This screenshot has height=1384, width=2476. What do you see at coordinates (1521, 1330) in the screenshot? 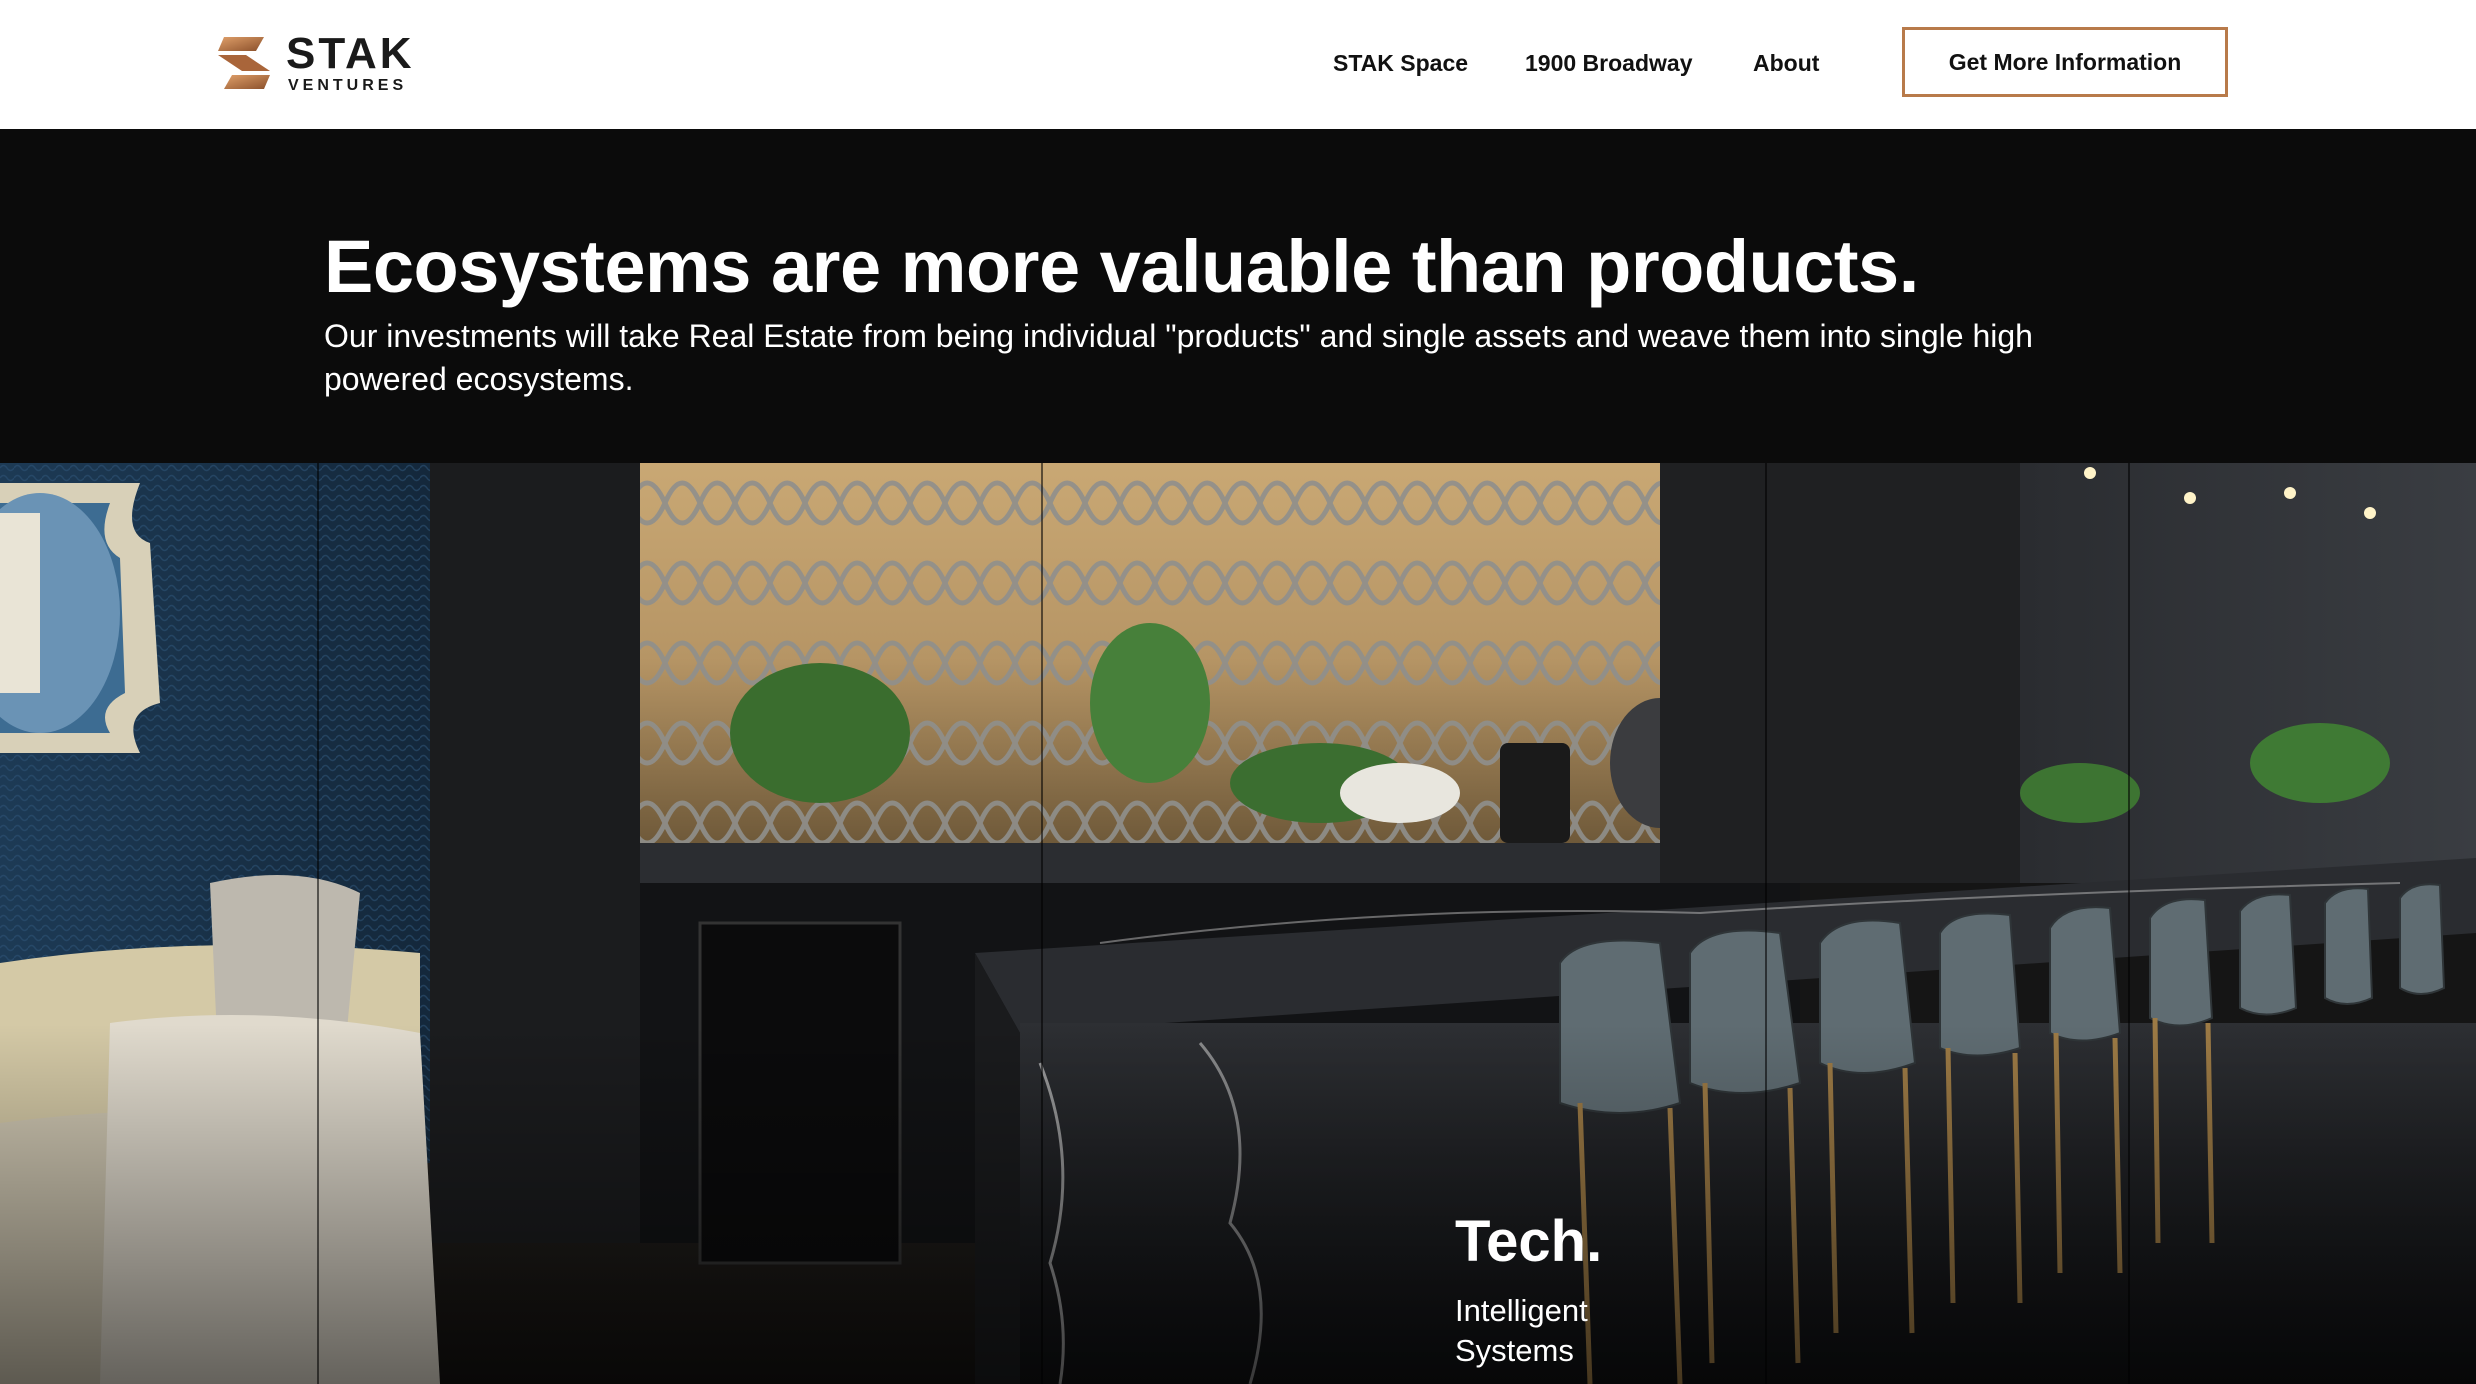
I see `feature-description: Intelligent Systems` at bounding box center [1521, 1330].